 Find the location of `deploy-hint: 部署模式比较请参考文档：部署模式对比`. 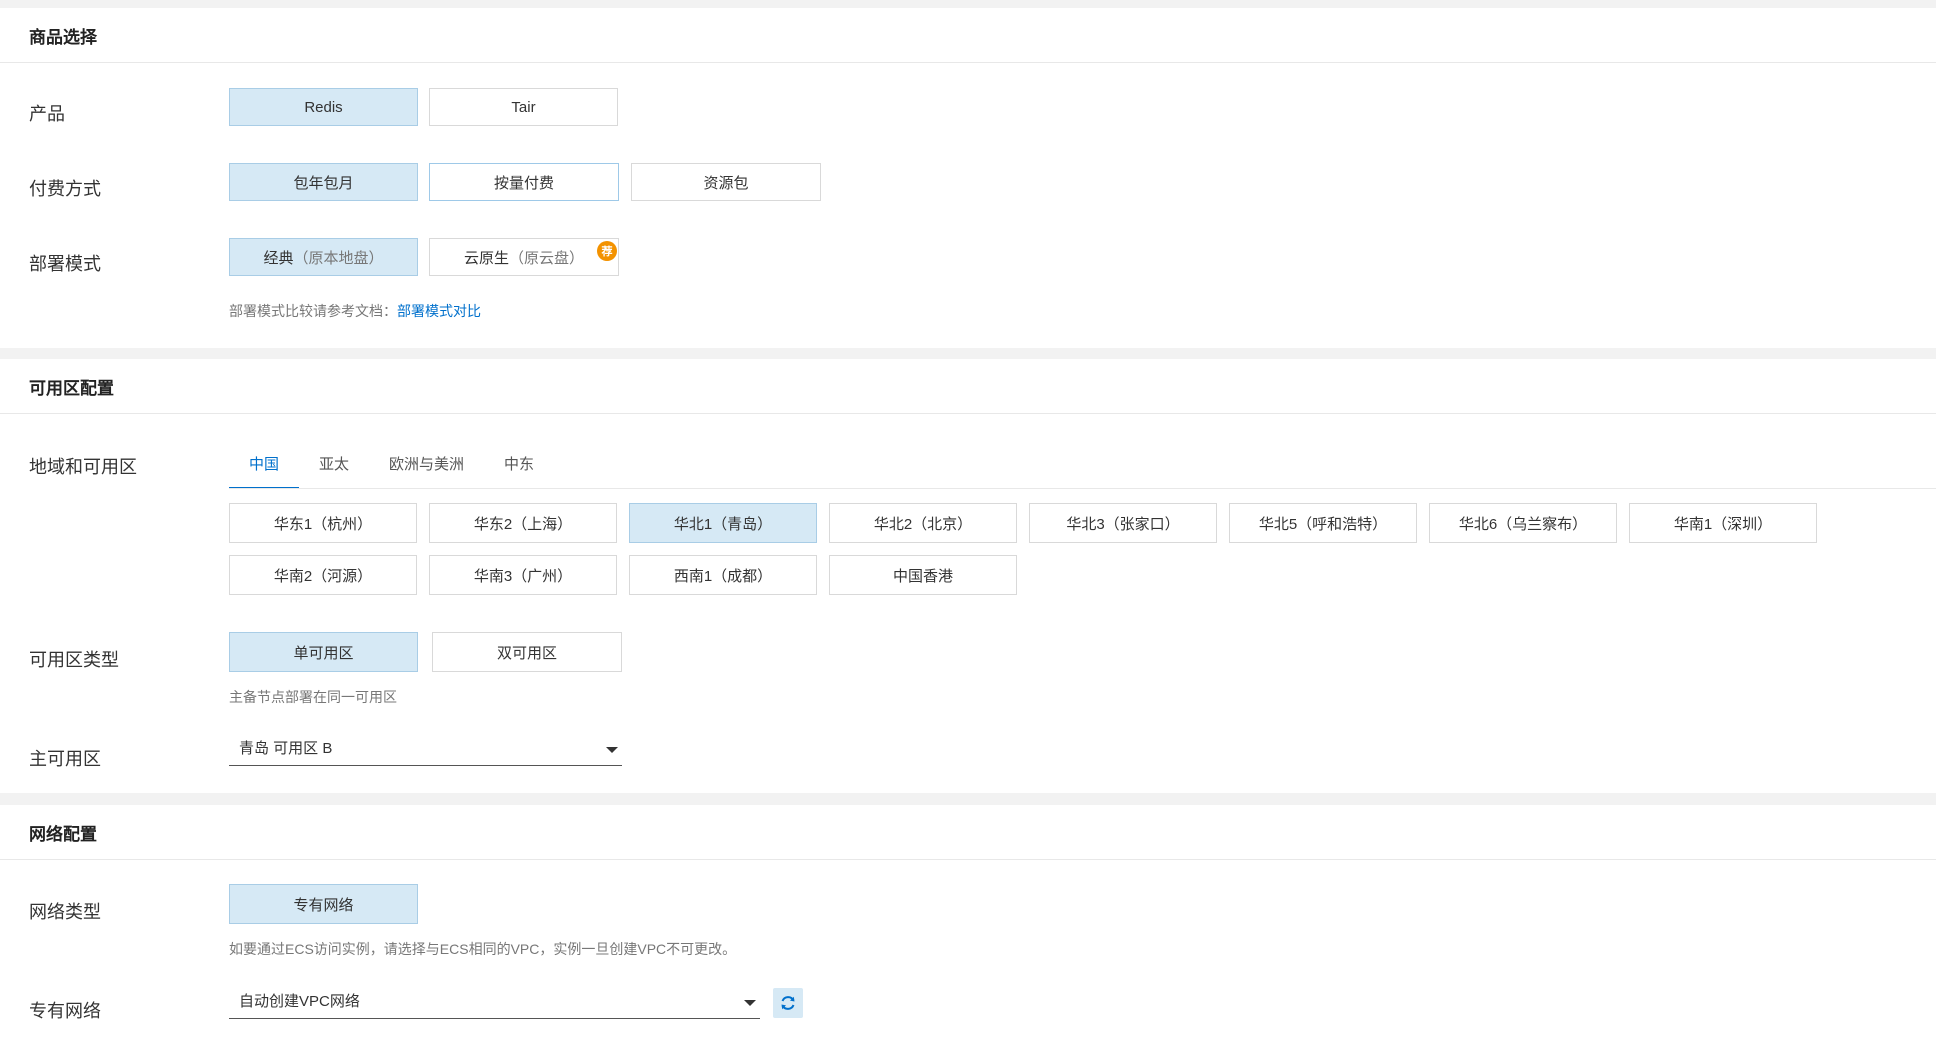

deploy-hint: 部署模式比较请参考文档：部署模式对比 is located at coordinates (355, 311).